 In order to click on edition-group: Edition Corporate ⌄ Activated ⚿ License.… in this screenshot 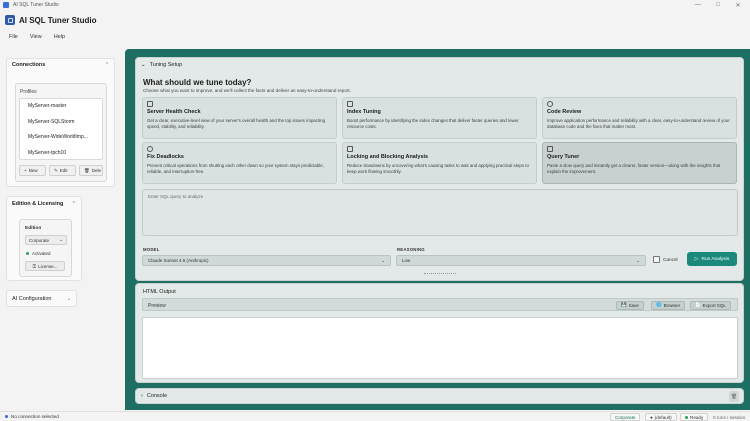, I will do `click(45, 248)`.